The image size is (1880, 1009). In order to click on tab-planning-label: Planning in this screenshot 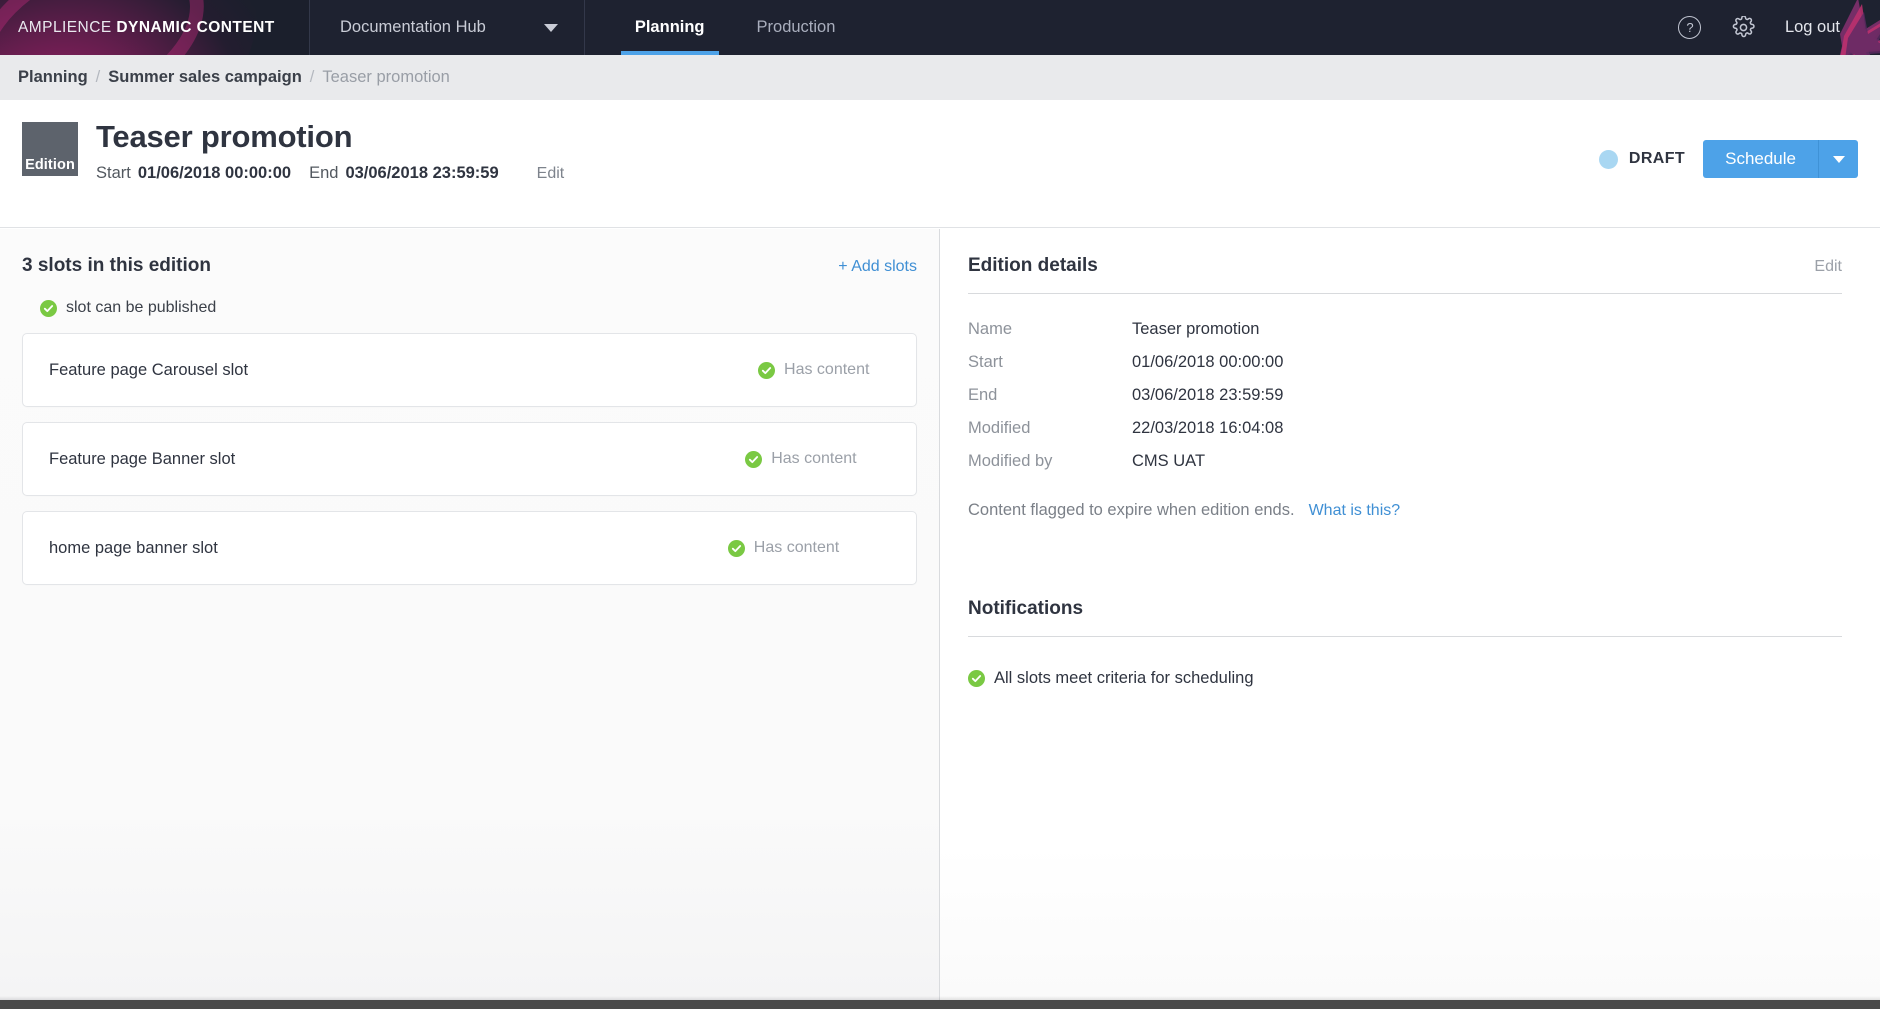, I will do `click(669, 27)`.